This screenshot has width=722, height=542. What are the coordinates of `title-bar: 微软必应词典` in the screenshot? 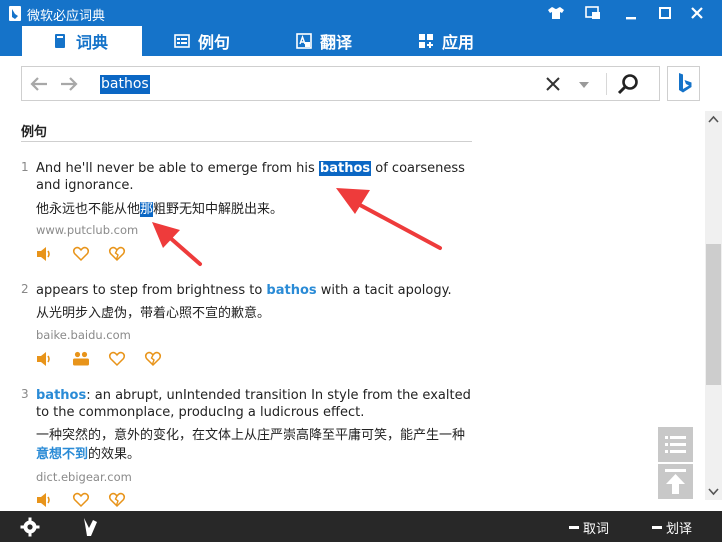 It's located at (361, 13).